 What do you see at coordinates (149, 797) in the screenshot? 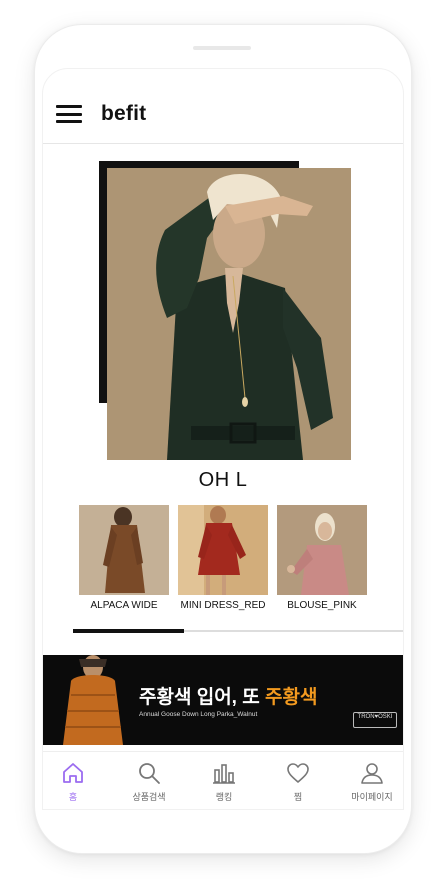
I see `nav-label: 상품검색` at bounding box center [149, 797].